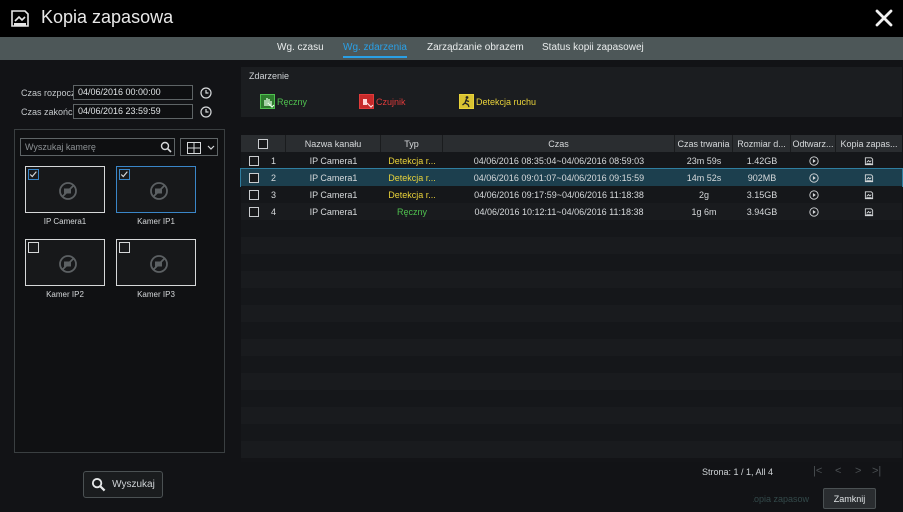 The height and width of the screenshot is (512, 903). Describe the element at coordinates (817, 471) in the screenshot. I see `first-page-icon: |<` at that location.